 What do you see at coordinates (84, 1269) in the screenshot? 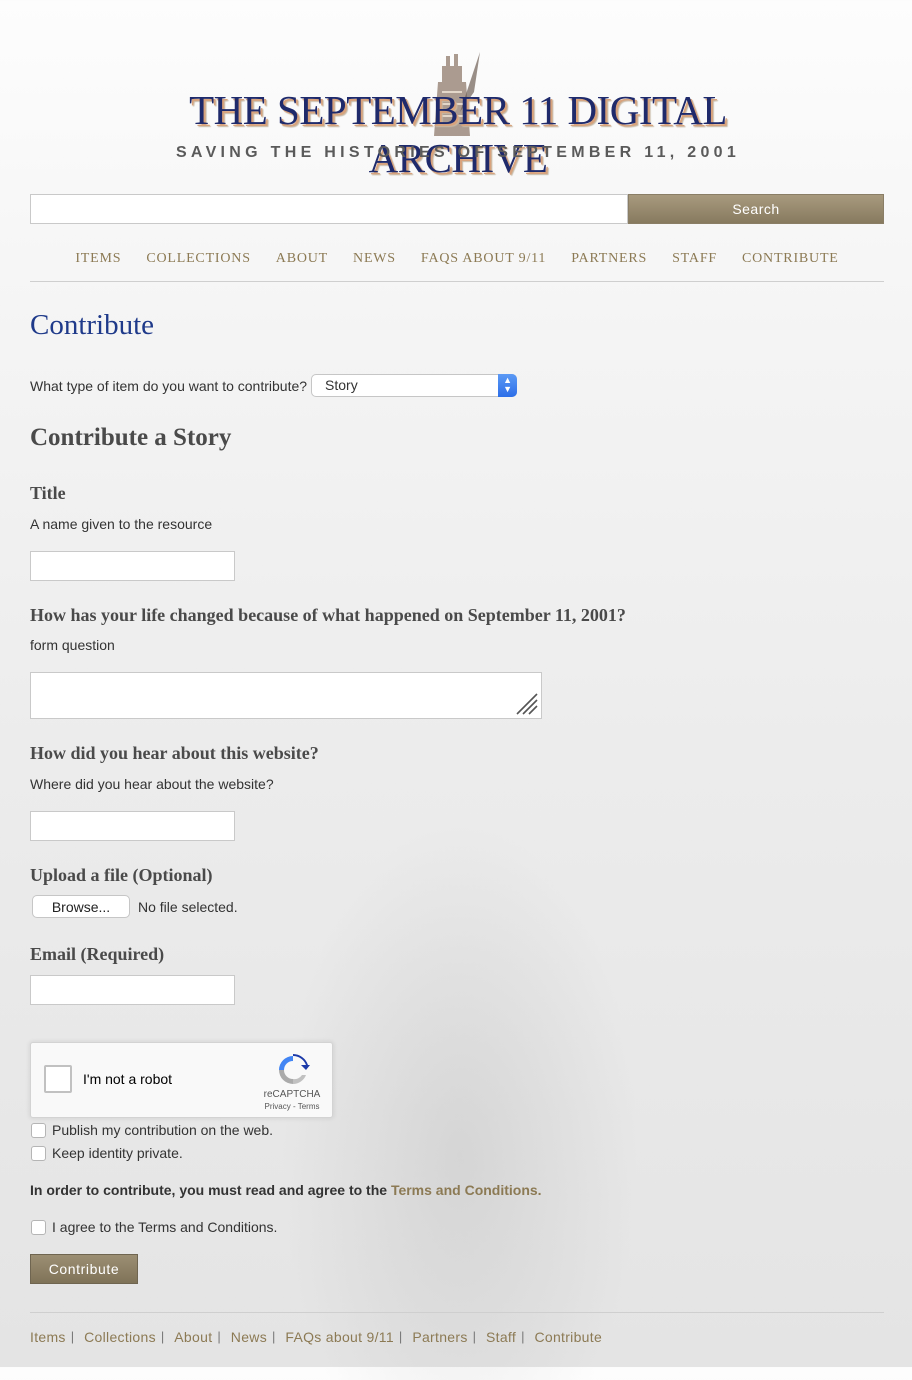
I see `contribute-button: Contribute` at bounding box center [84, 1269].